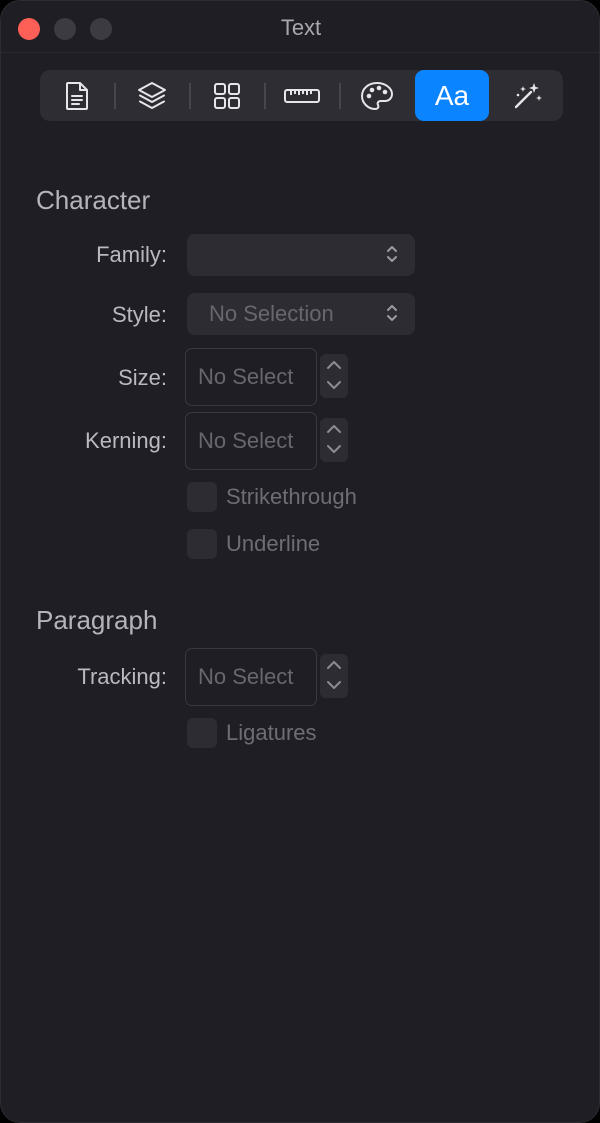 This screenshot has width=600, height=1123. Describe the element at coordinates (334, 440) in the screenshot. I see `kerning-stepper` at that location.